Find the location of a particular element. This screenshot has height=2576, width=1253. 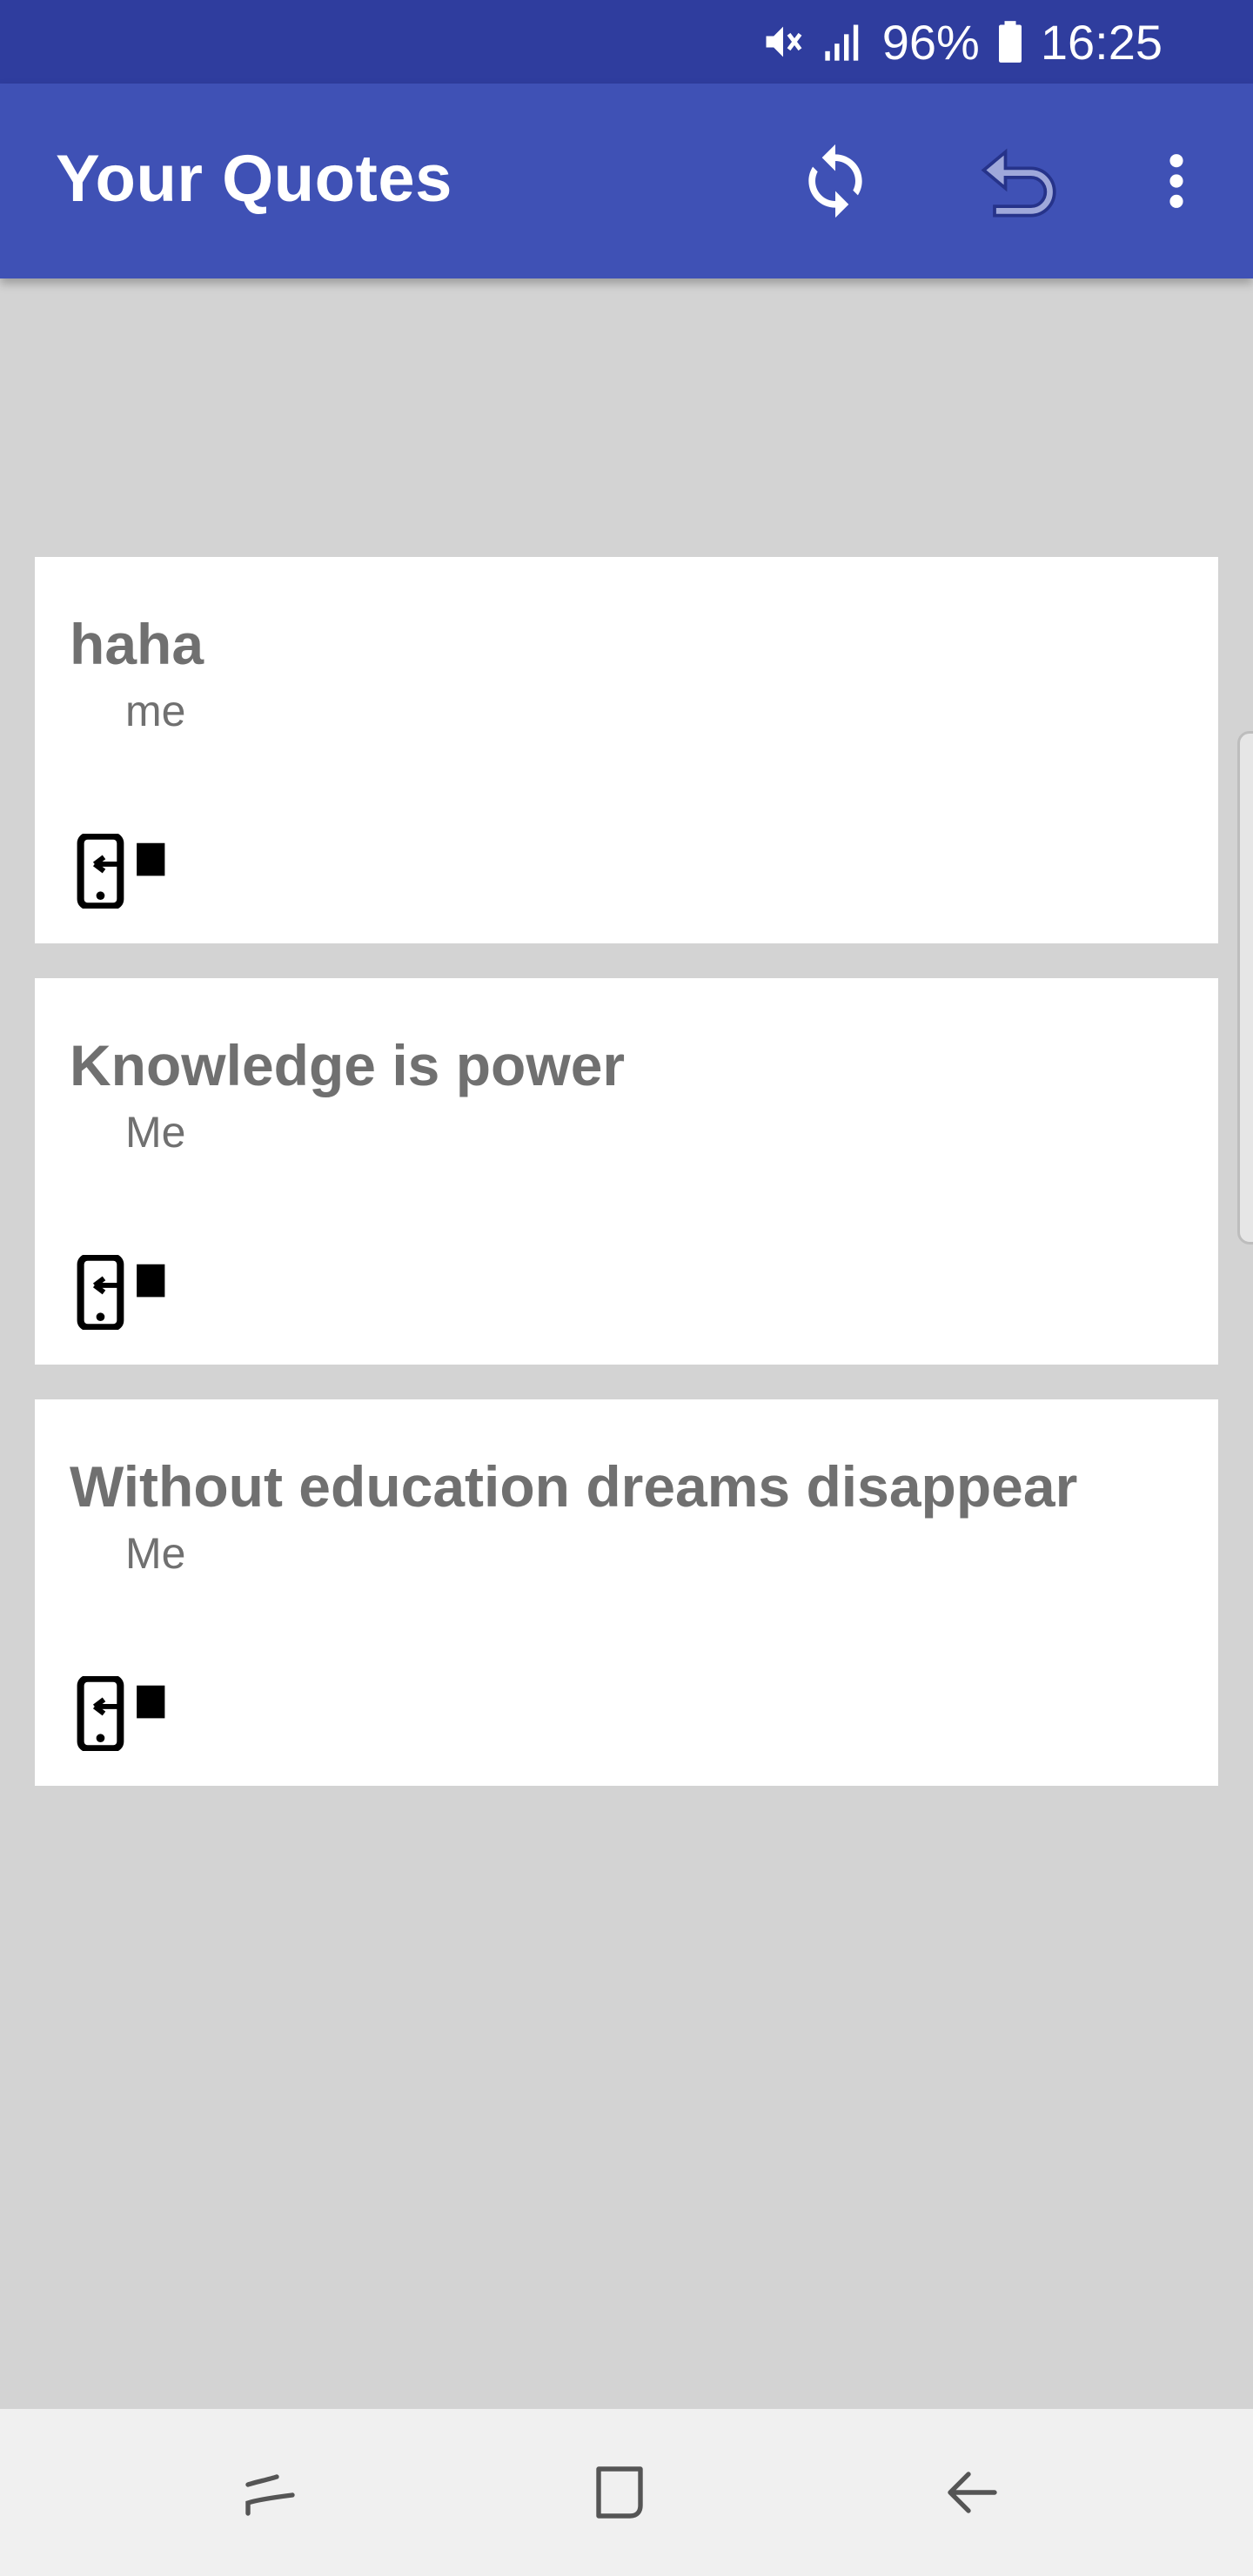

recents-button is located at coordinates (271, 2492).